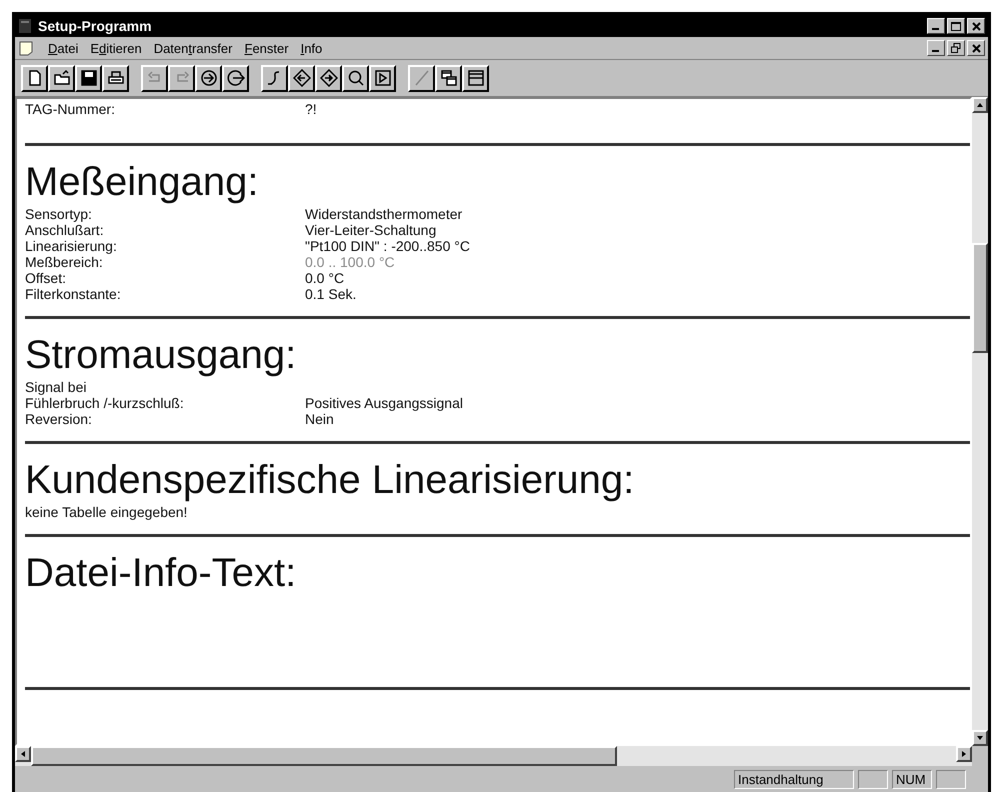 The height and width of the screenshot is (792, 997). I want to click on status-panel: NUM, so click(912, 779).